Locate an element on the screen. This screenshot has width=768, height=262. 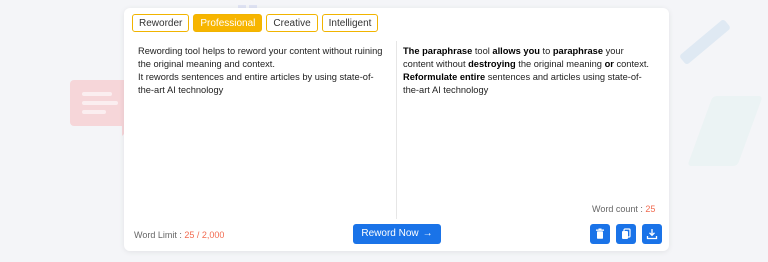
copy-icon is located at coordinates (626, 233).